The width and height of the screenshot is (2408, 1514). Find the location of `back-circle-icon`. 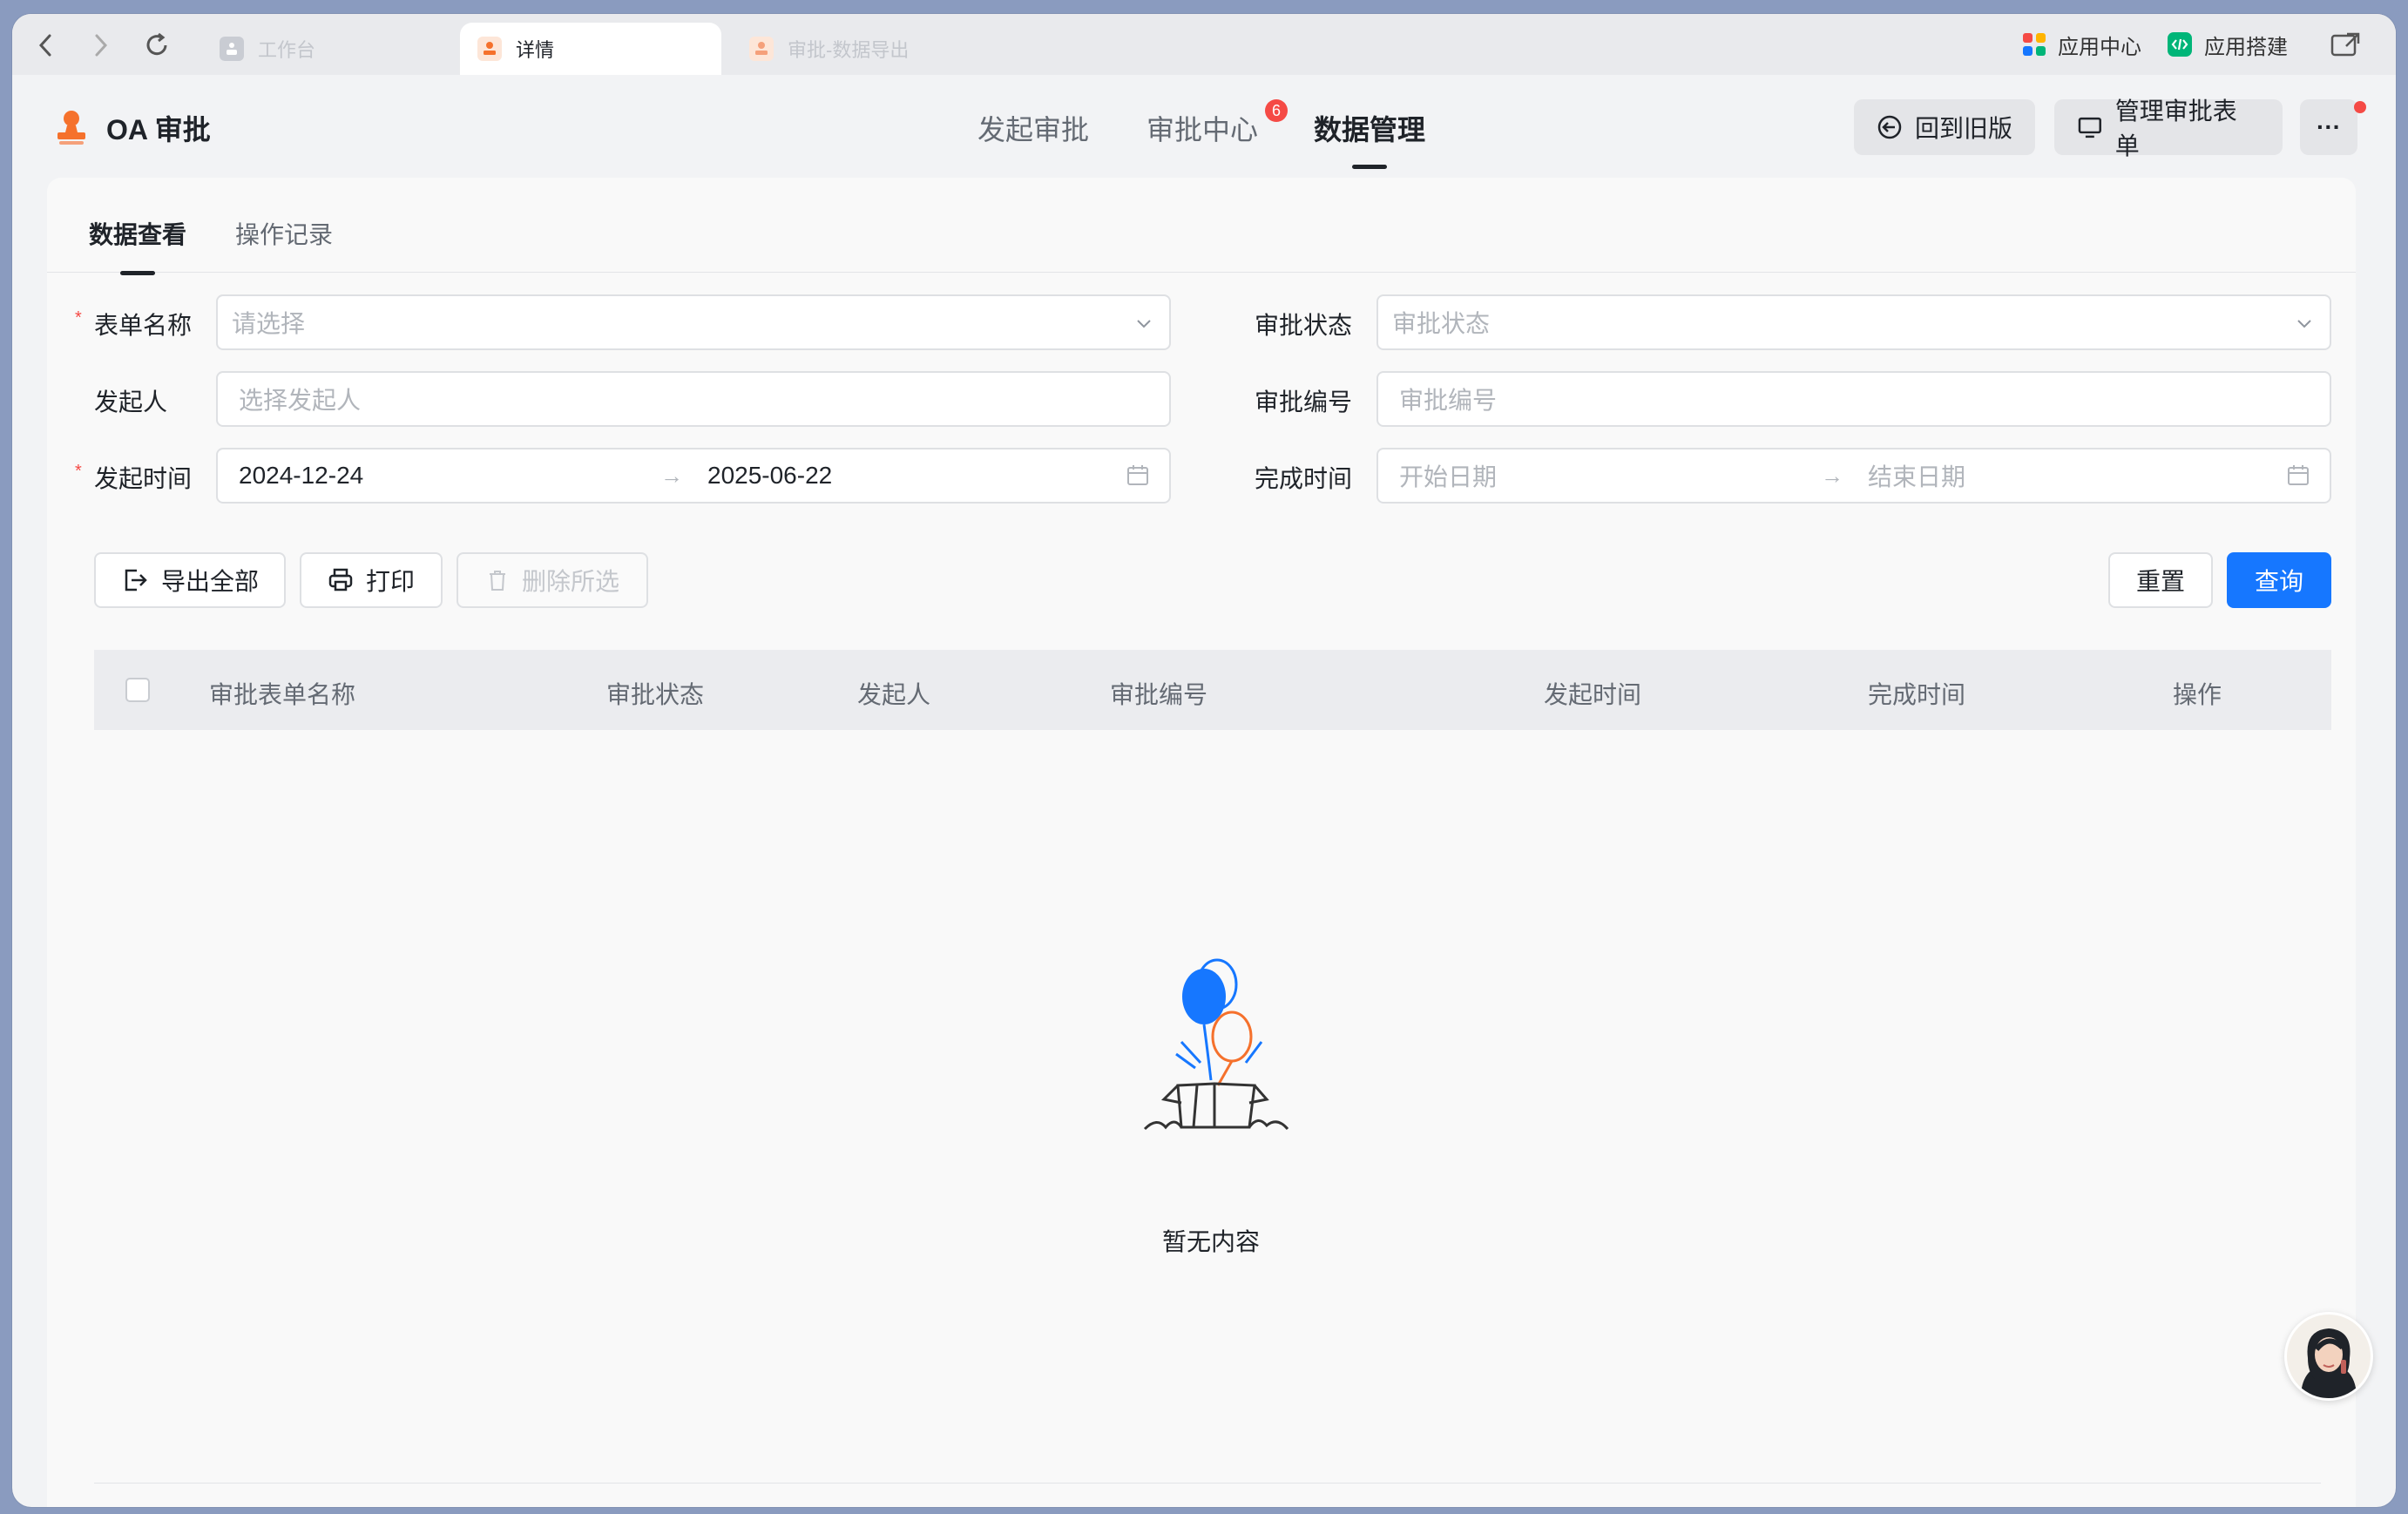

back-circle-icon is located at coordinates (1889, 127).